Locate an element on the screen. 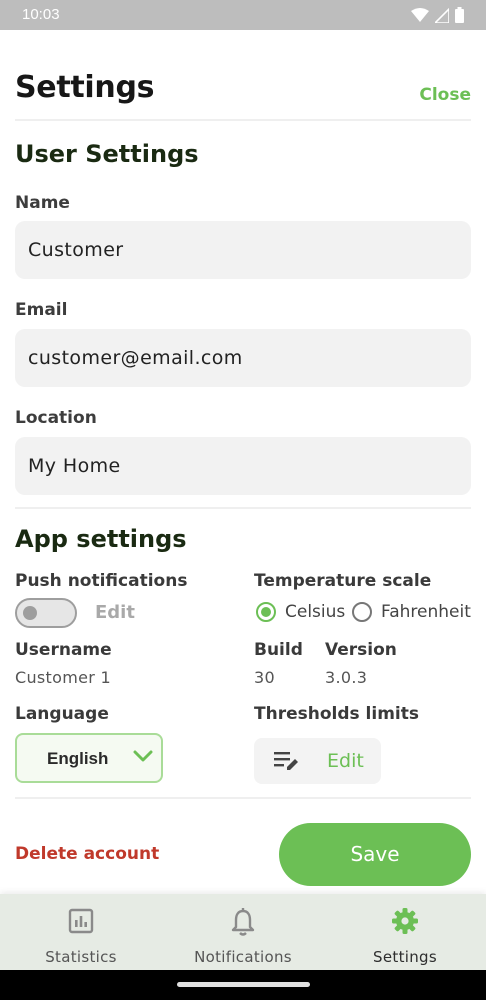 This screenshot has width=486, height=1000. temperature-scale-label: Temperature scale is located at coordinates (343, 581).